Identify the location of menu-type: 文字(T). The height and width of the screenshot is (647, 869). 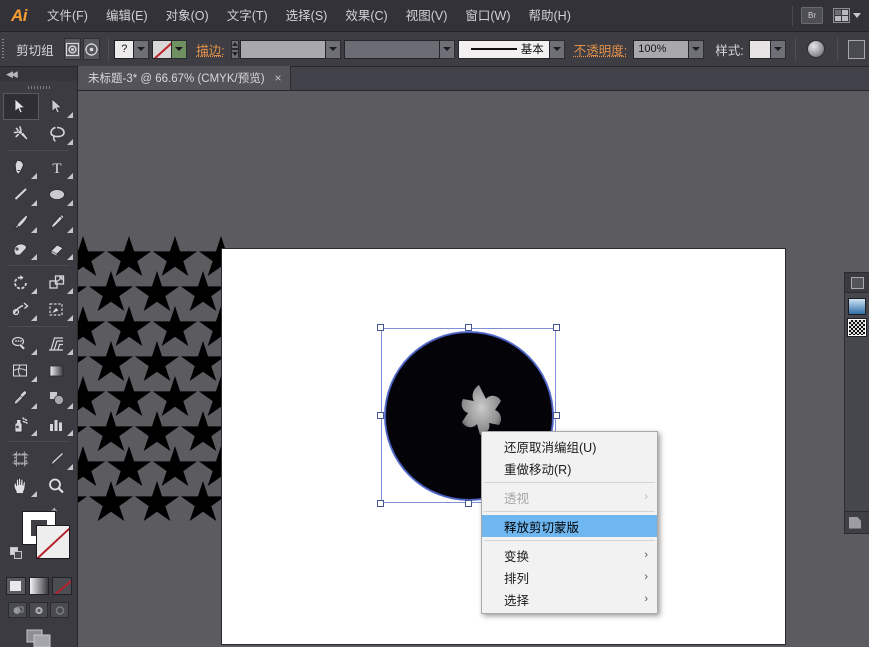
(247, 16).